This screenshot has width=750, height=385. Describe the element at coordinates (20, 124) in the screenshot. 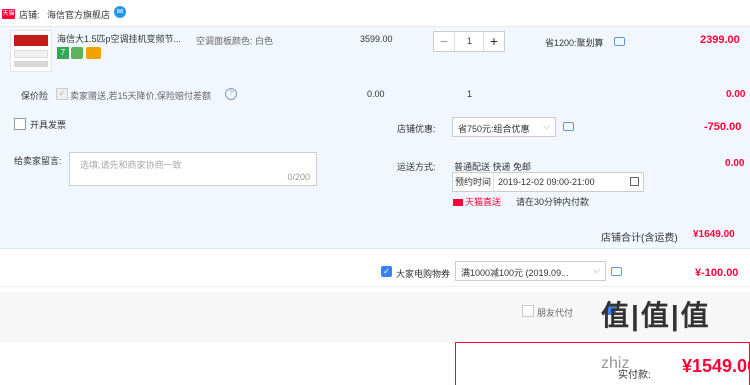

I see `invoice-checkbox` at that location.